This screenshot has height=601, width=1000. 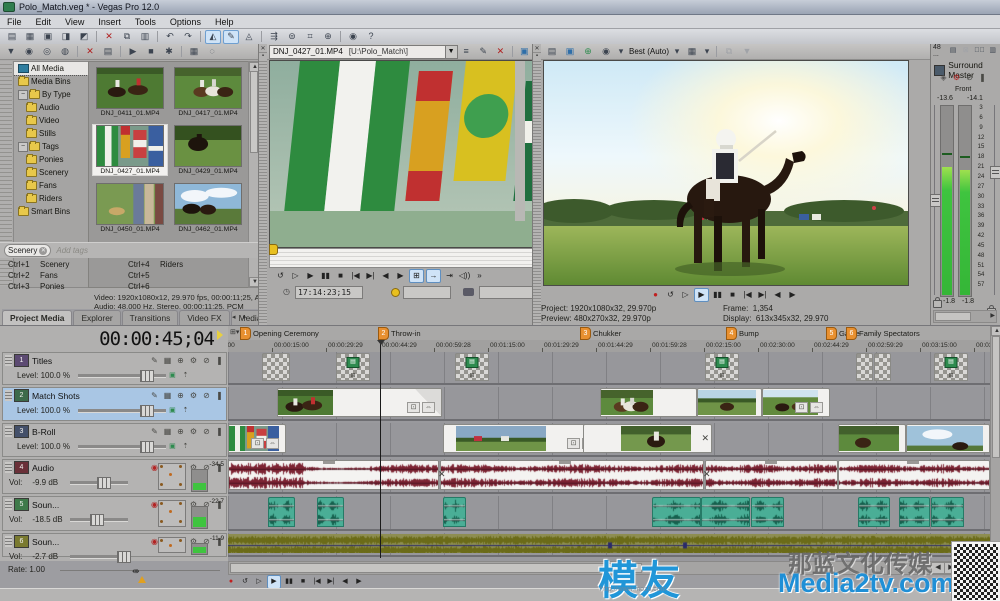 I want to click on render-as-button: ◨, so click(x=66, y=37).